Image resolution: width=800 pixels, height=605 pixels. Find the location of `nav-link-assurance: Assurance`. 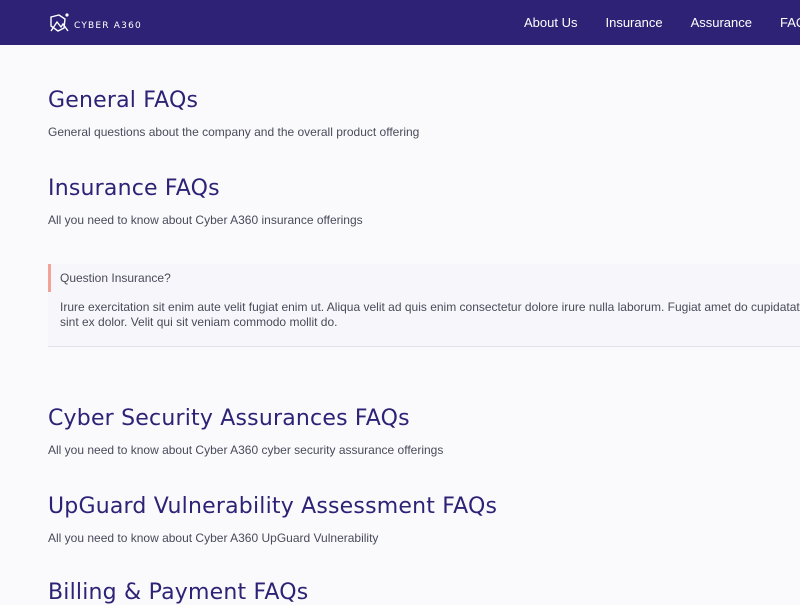

nav-link-assurance: Assurance is located at coordinates (721, 22).